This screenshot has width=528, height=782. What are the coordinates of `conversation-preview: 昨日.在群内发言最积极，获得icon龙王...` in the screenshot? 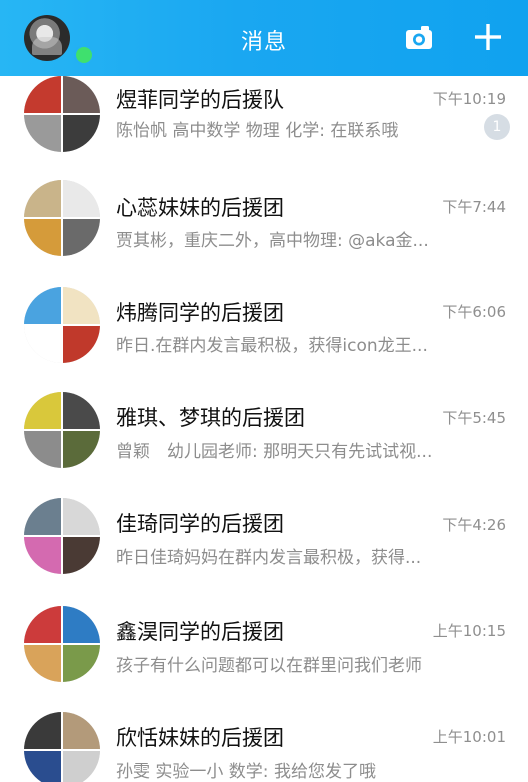 It's located at (272, 346).